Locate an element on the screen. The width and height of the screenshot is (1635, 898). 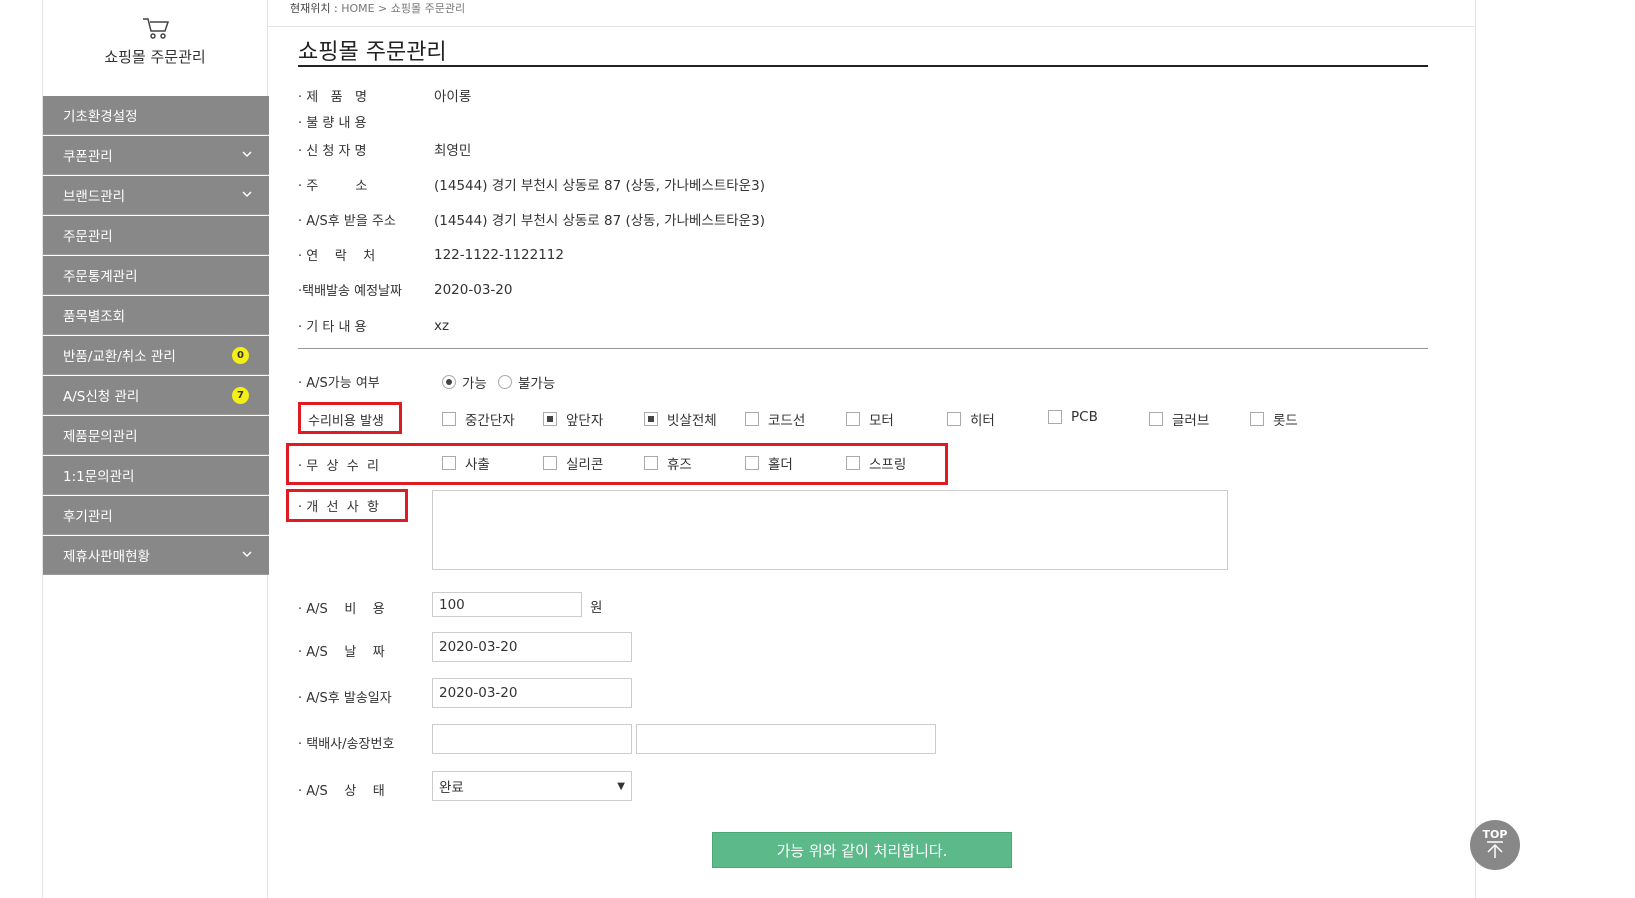
checkbox-rod: 롯드 is located at coordinates (1274, 419).